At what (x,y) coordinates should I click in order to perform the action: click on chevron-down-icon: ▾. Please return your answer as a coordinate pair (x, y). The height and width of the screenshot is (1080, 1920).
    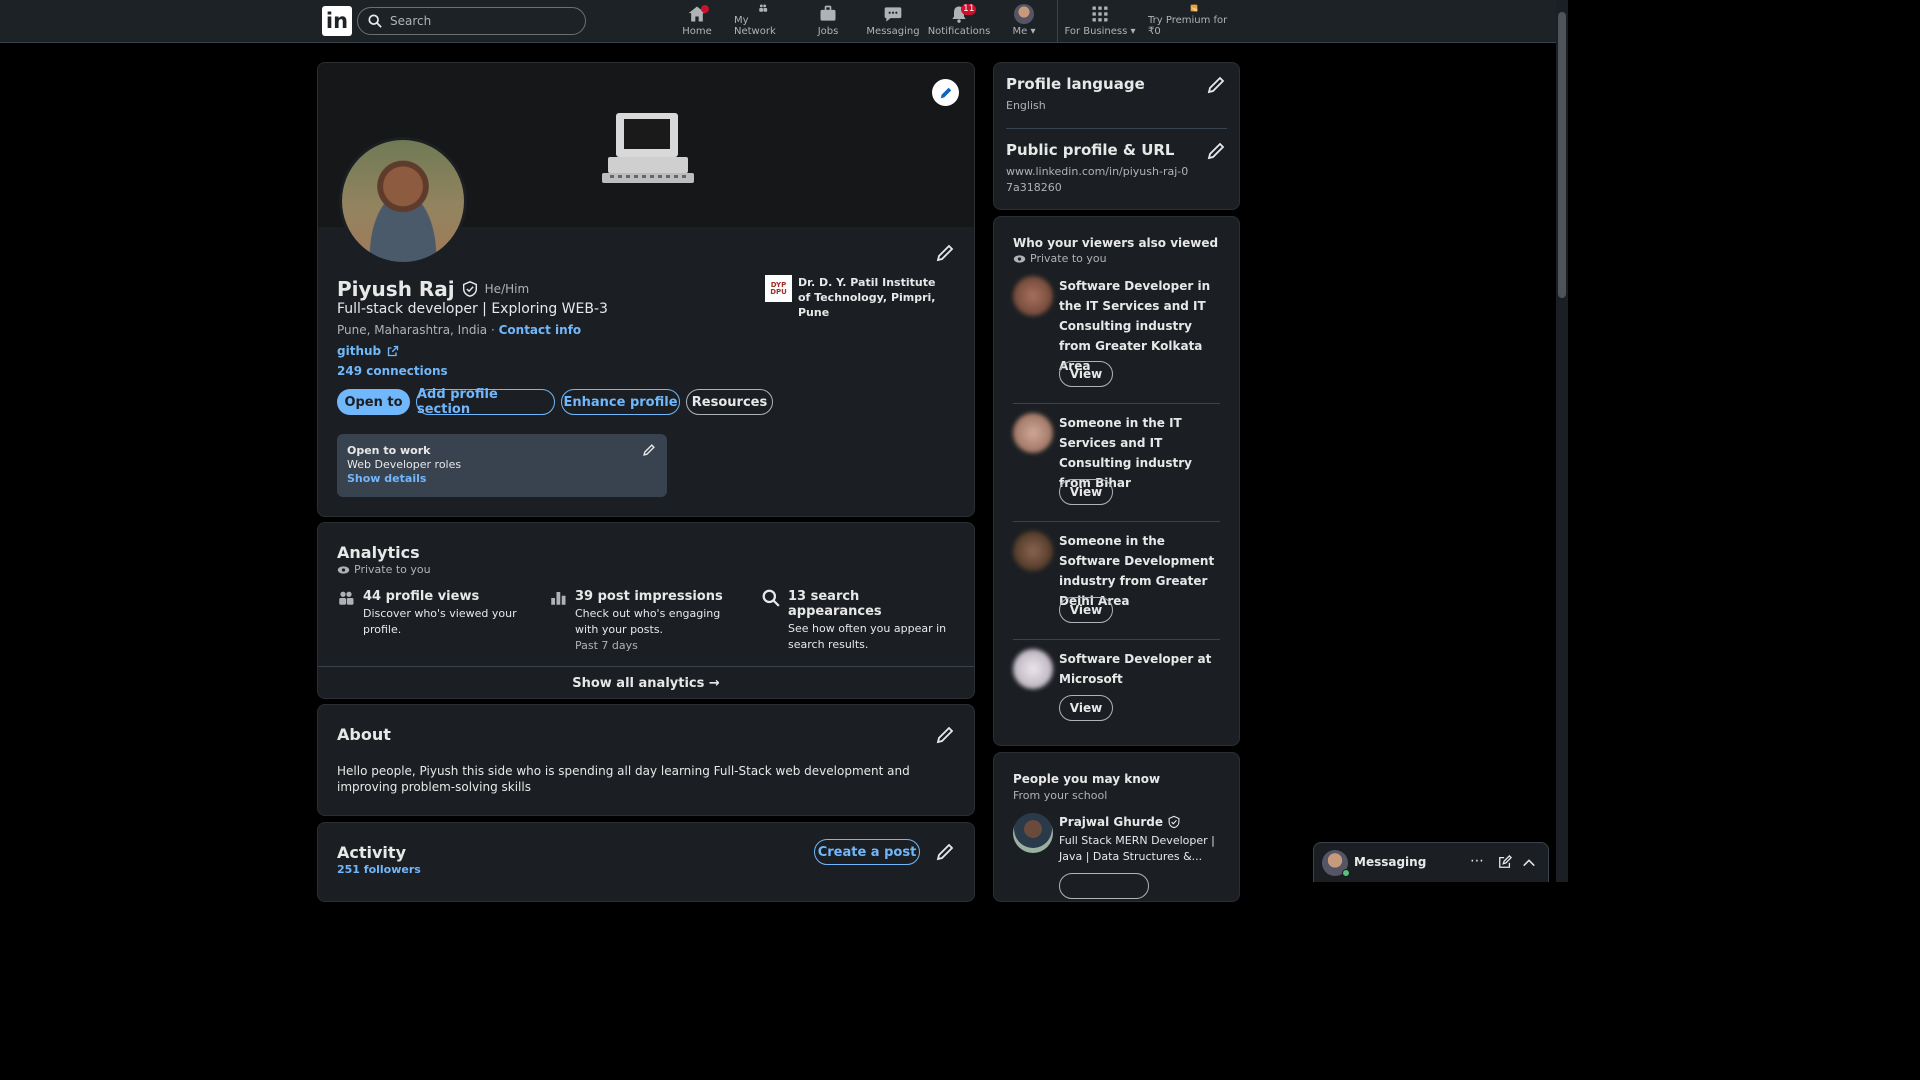
    Looking at the image, I should click on (1033, 31).